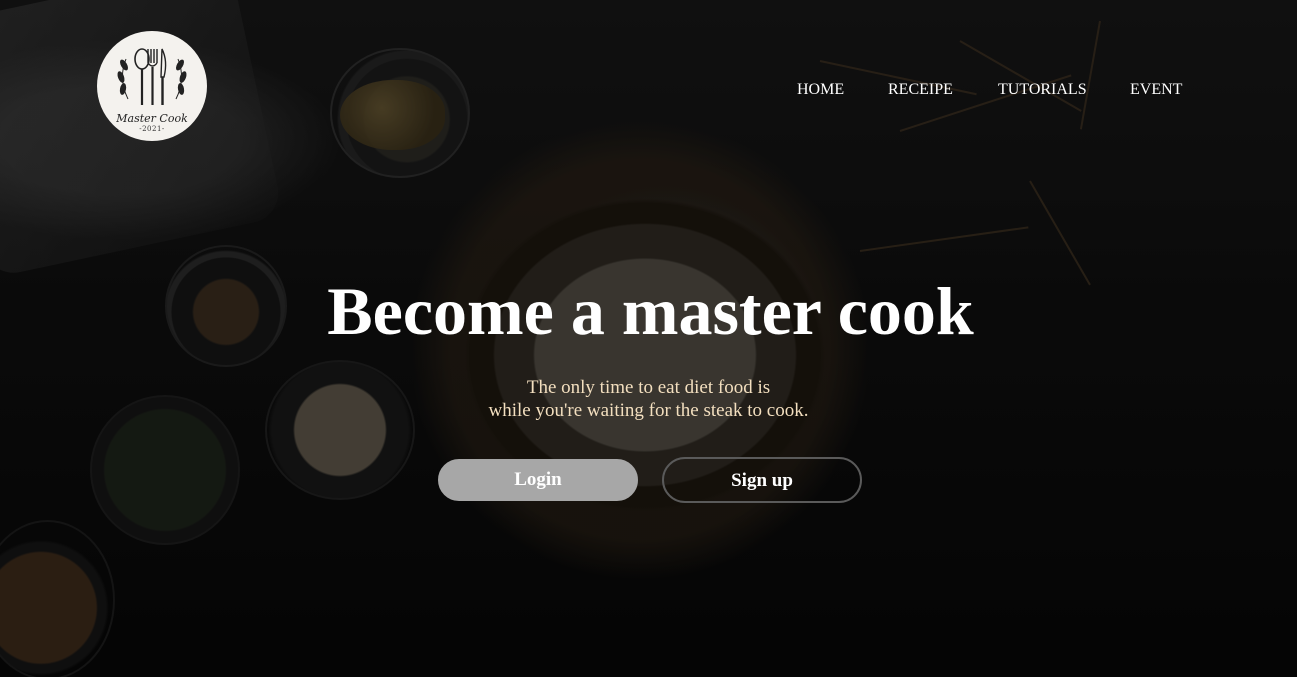  I want to click on login-button: Login, so click(538, 480).